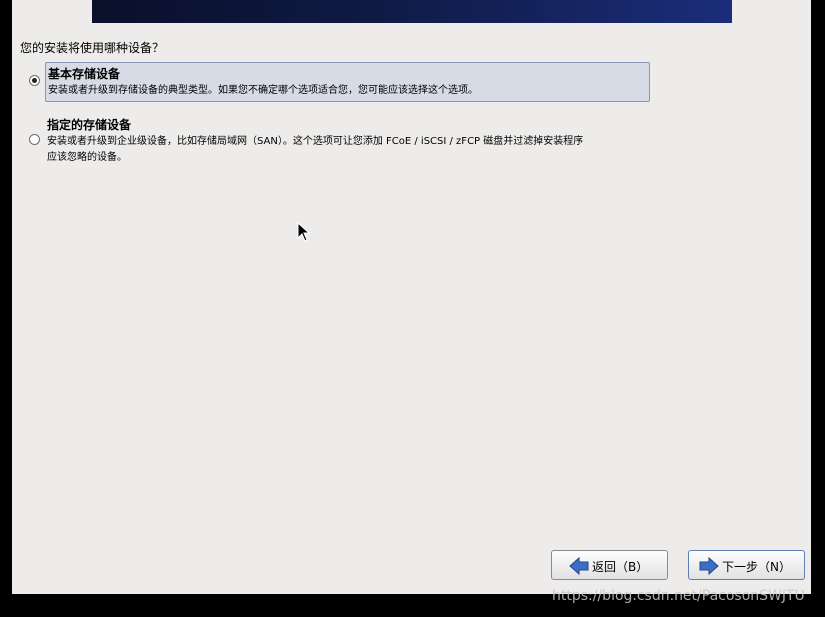 The width and height of the screenshot is (825, 617). What do you see at coordinates (620, 567) in the screenshot?
I see `back-button-label: 返回（B）` at bounding box center [620, 567].